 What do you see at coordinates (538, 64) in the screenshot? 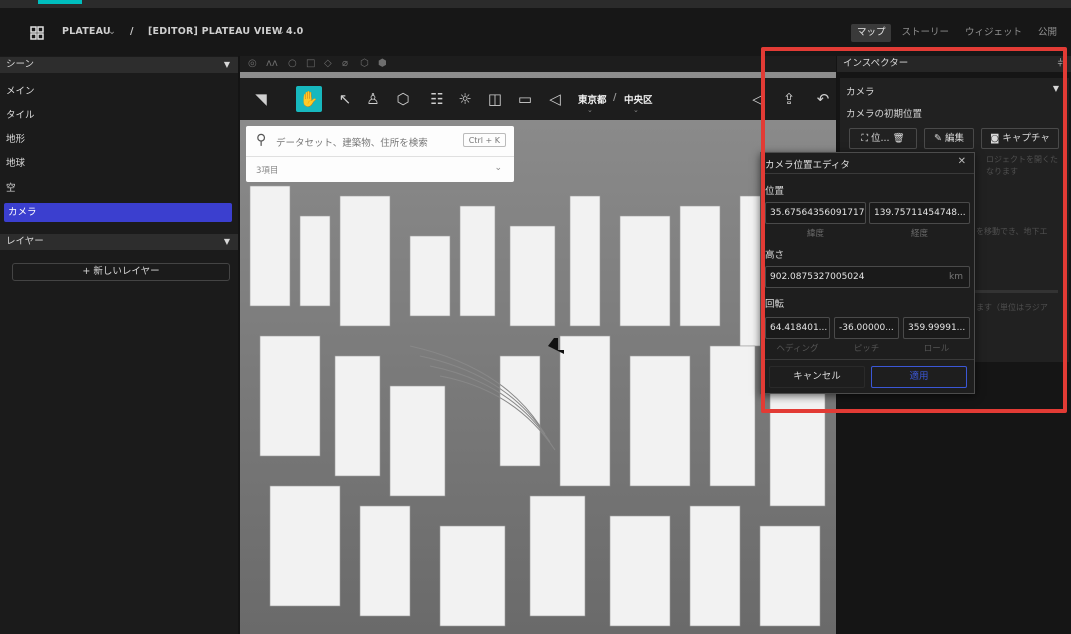
I see `draw-tools-bar: ◎ ᴧᴧ ○ □ ◇ ⌀ ⬡ ⬢` at bounding box center [538, 64].